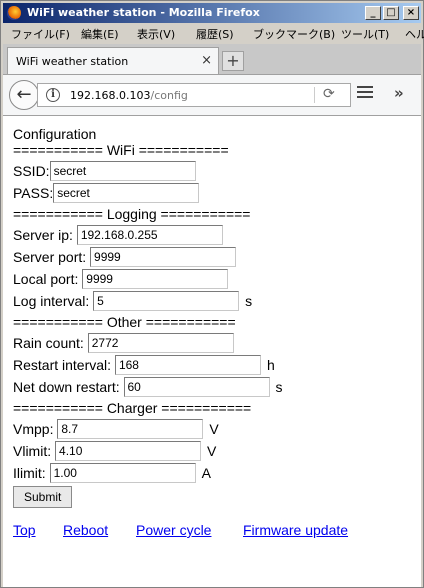  What do you see at coordinates (31, 171) in the screenshot?
I see `ssid-label: SSID:` at bounding box center [31, 171].